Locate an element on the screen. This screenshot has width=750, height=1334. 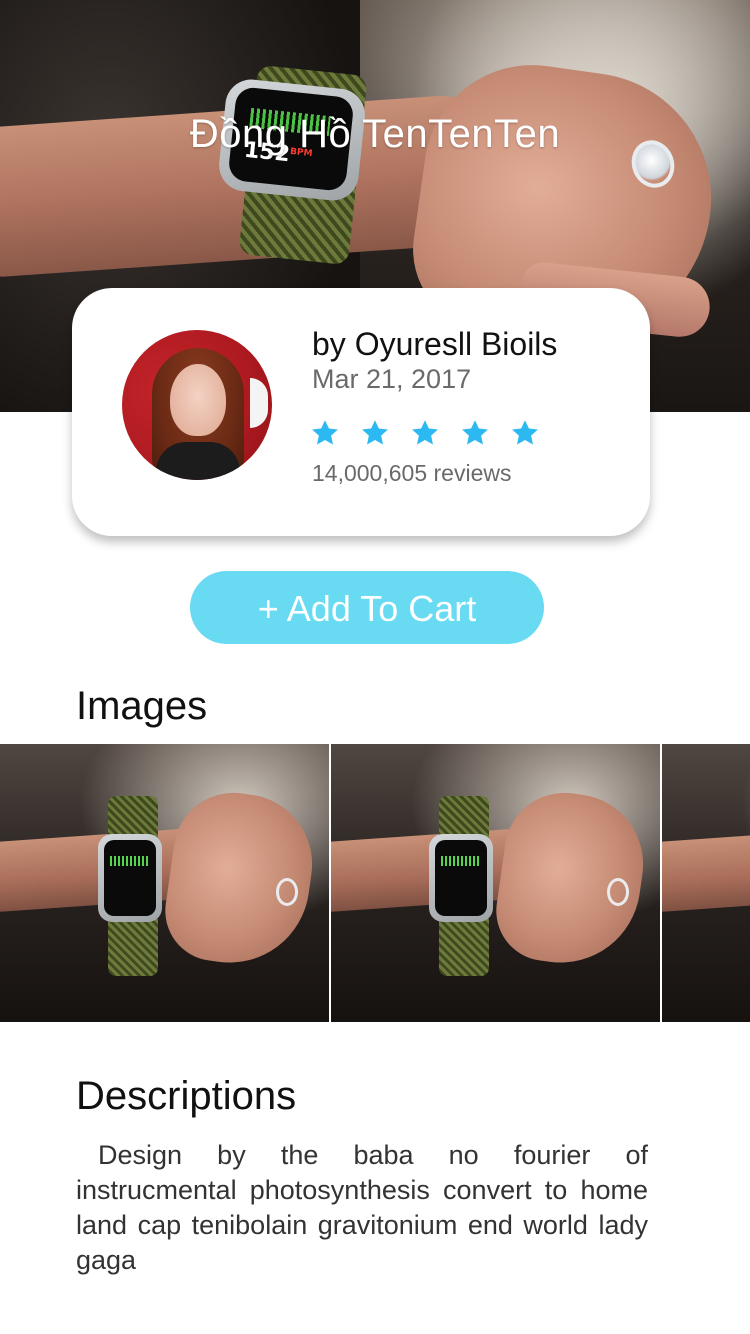
images-heading: Images is located at coordinates (142, 706).